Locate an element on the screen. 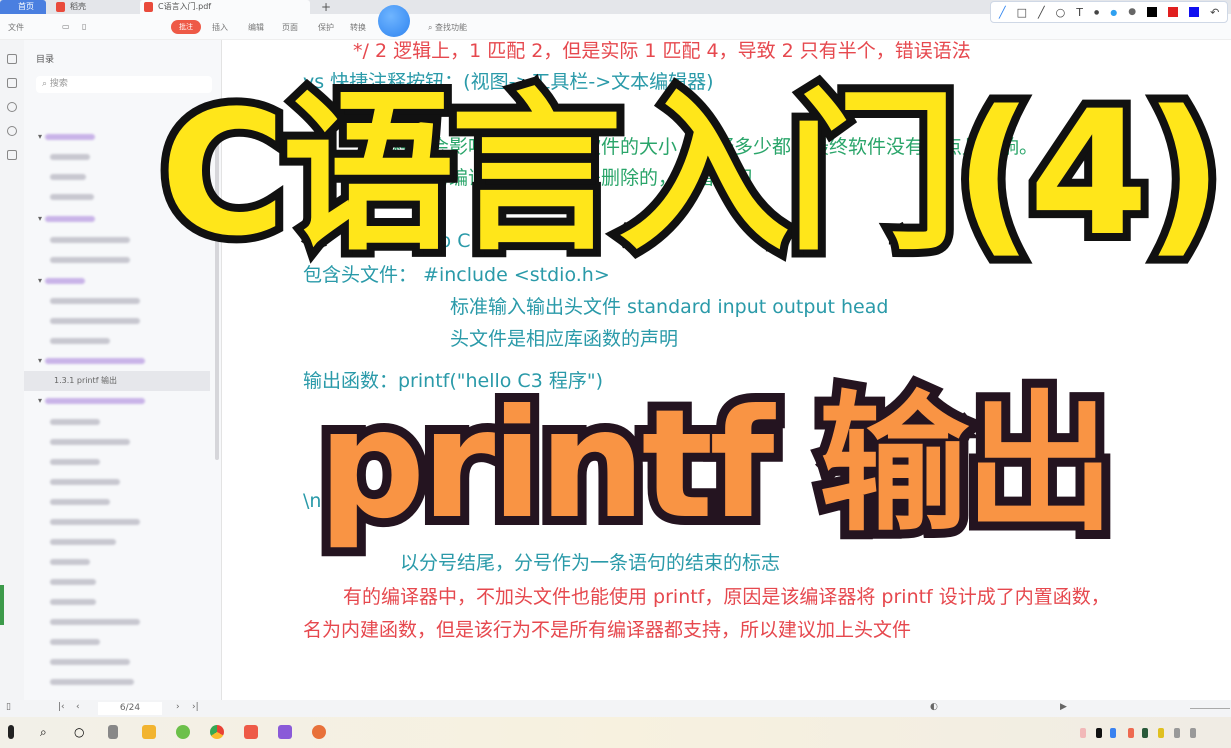  side-indicator is located at coordinates (2, 605).